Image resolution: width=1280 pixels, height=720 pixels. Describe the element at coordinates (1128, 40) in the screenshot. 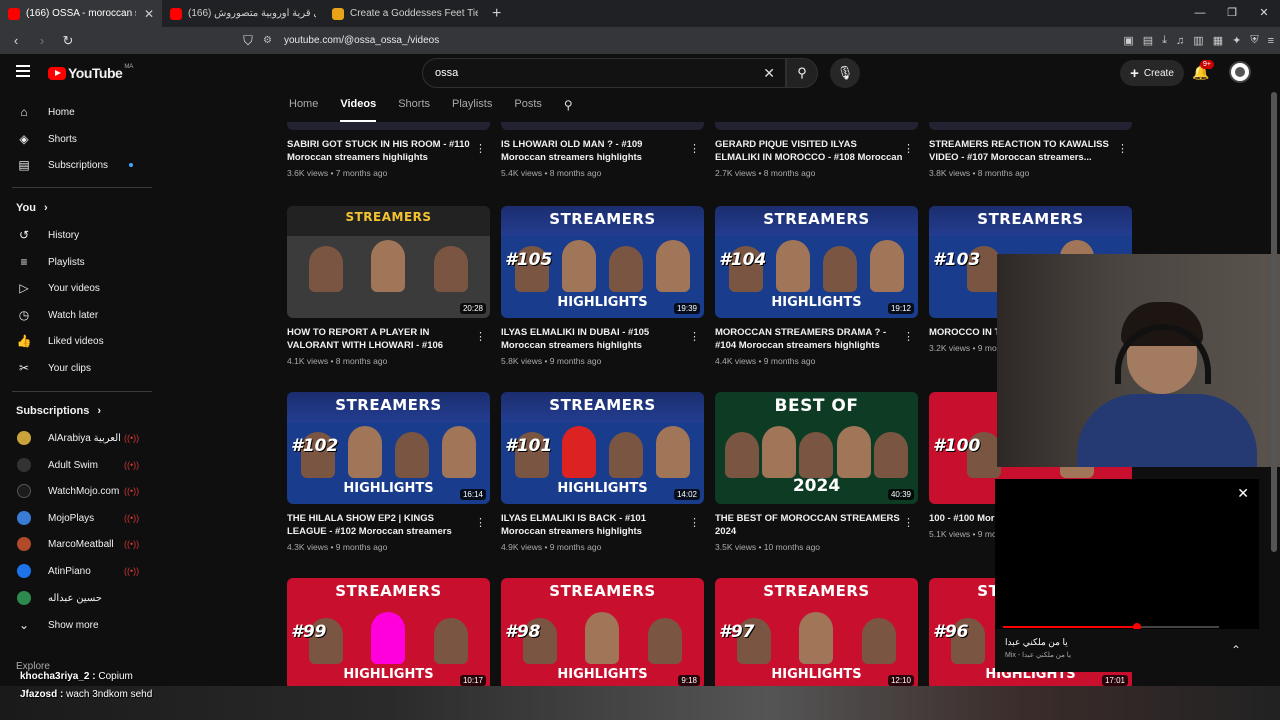

I see `extension-icon: ▣` at that location.